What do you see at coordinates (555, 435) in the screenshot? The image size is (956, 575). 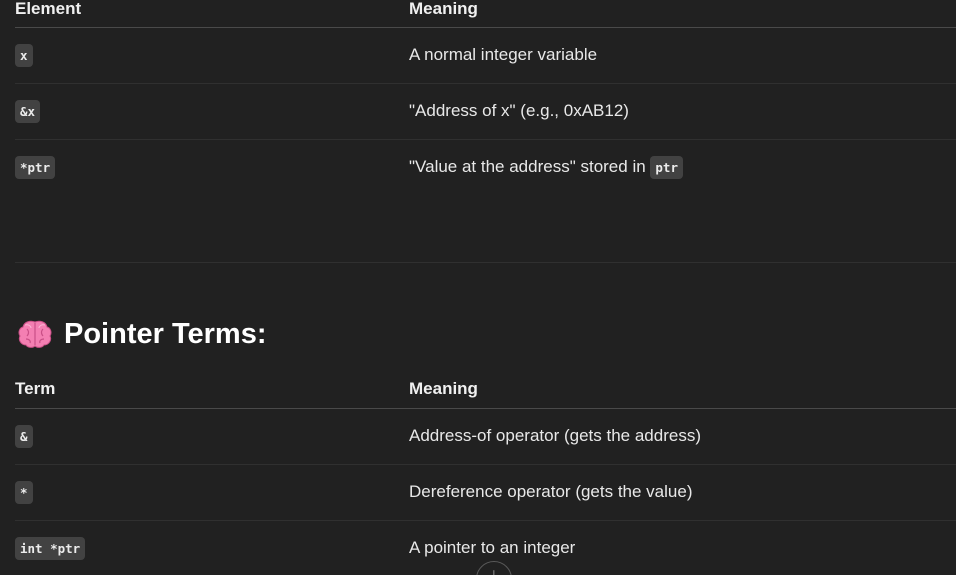 I see `meaning-cell: Address-of operator (gets the address)` at bounding box center [555, 435].